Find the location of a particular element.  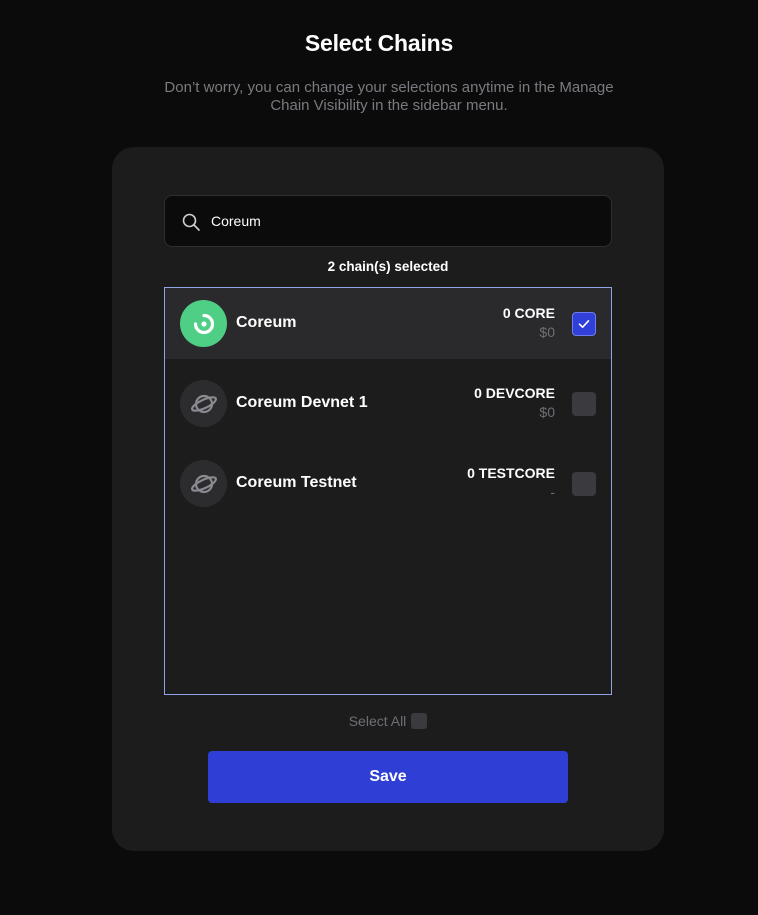

chain-row-coreum-devnet-1: Coreum Devnet 1 0 DEVCORE $0 is located at coordinates (388, 403).